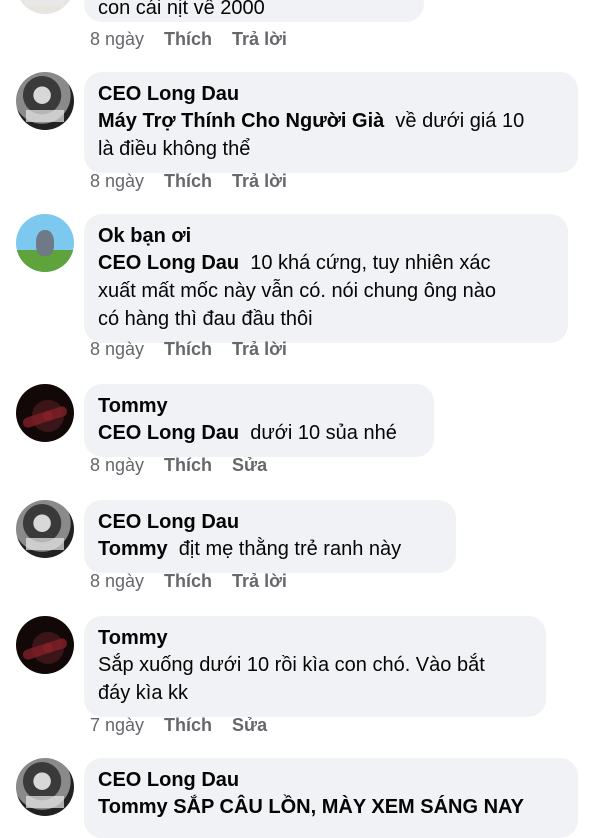  What do you see at coordinates (259, 420) in the screenshot?
I see `comment-bubble: Tommy CEO Long Dau dưới 10 sủa nhé` at bounding box center [259, 420].